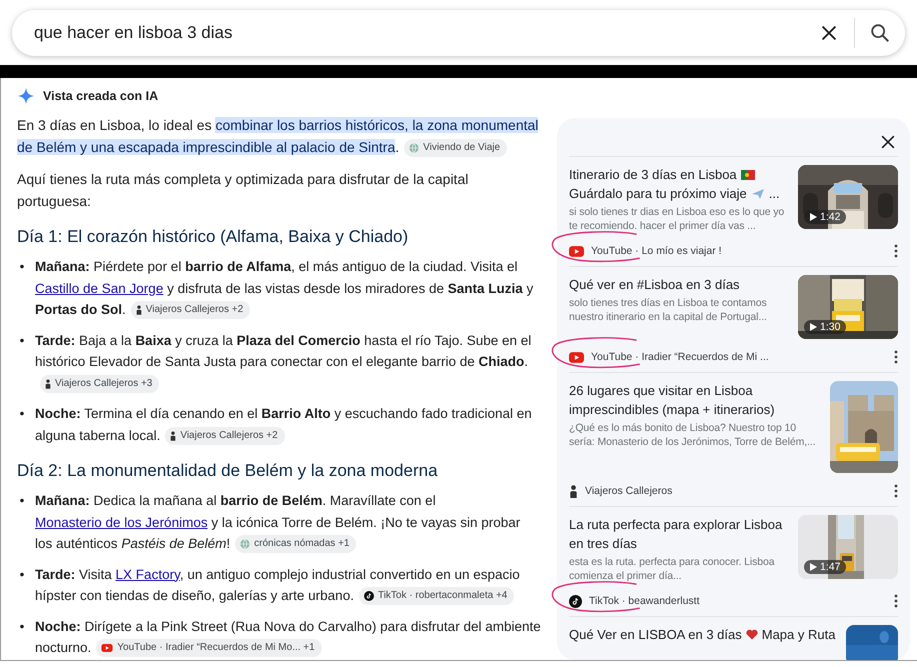 This screenshot has height=667, width=917. I want to click on itinerary-item: Noche: Dirígete a la Pink Street (Rua Nova do Carvalho) para disfrutar del ambiente nocturno. YouTube · Iradier “Recuerdos de Mi Mo... +1, so click(288, 637).